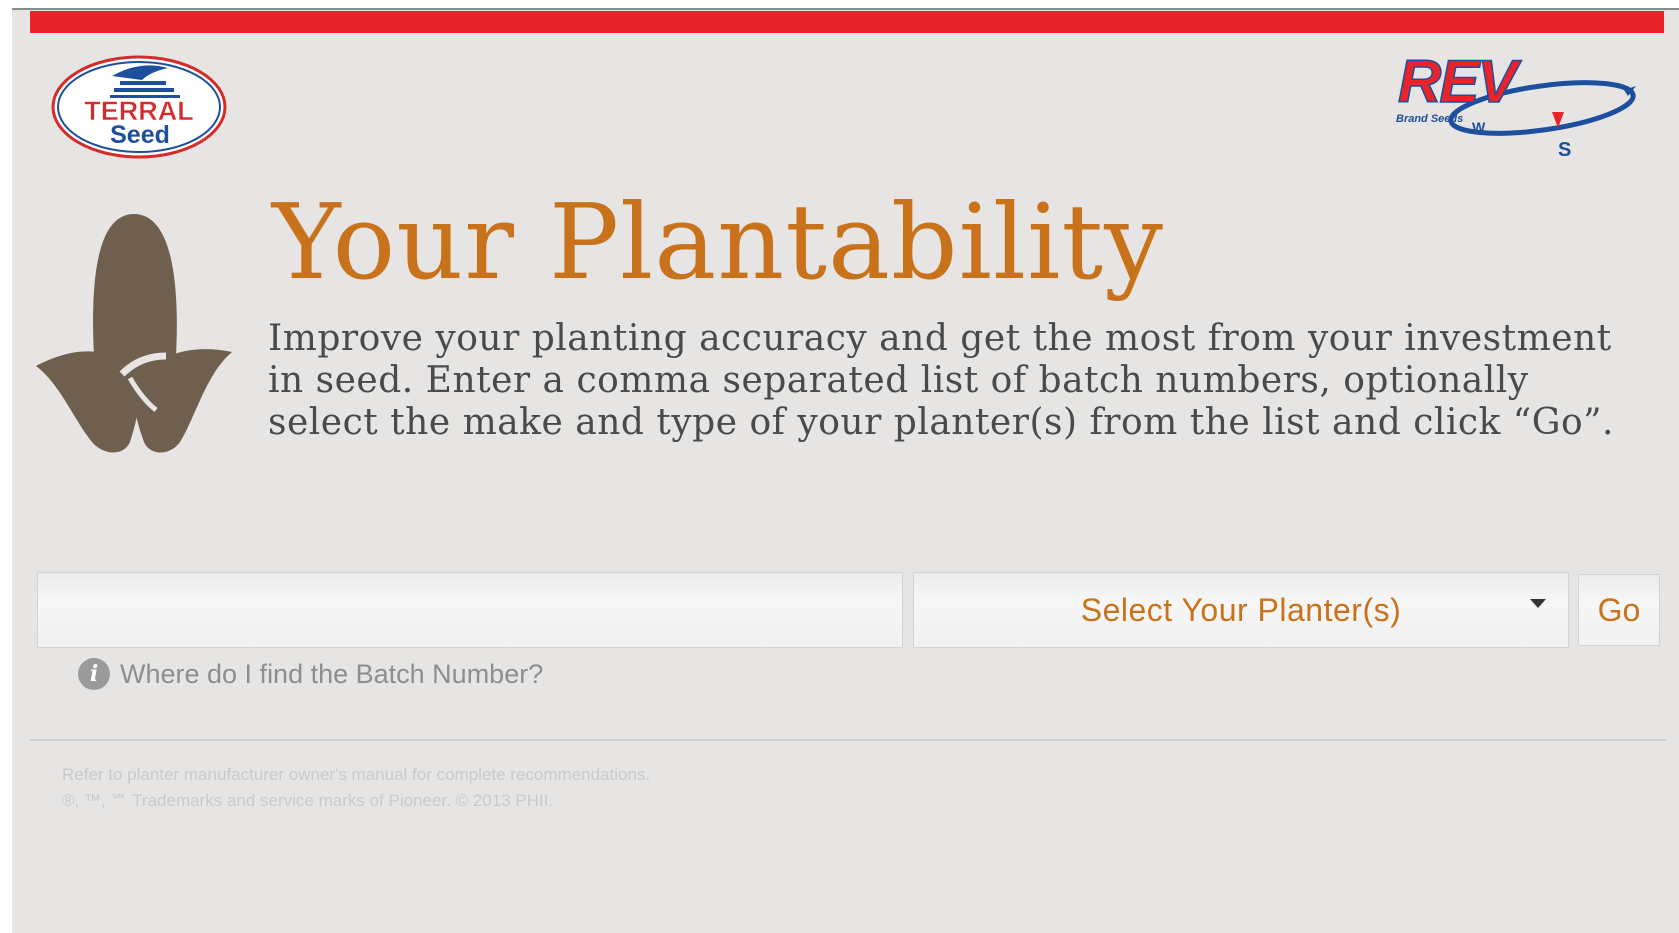  What do you see at coordinates (1429, 119) in the screenshot?
I see `svg-text: Brand Seeds` at bounding box center [1429, 119].